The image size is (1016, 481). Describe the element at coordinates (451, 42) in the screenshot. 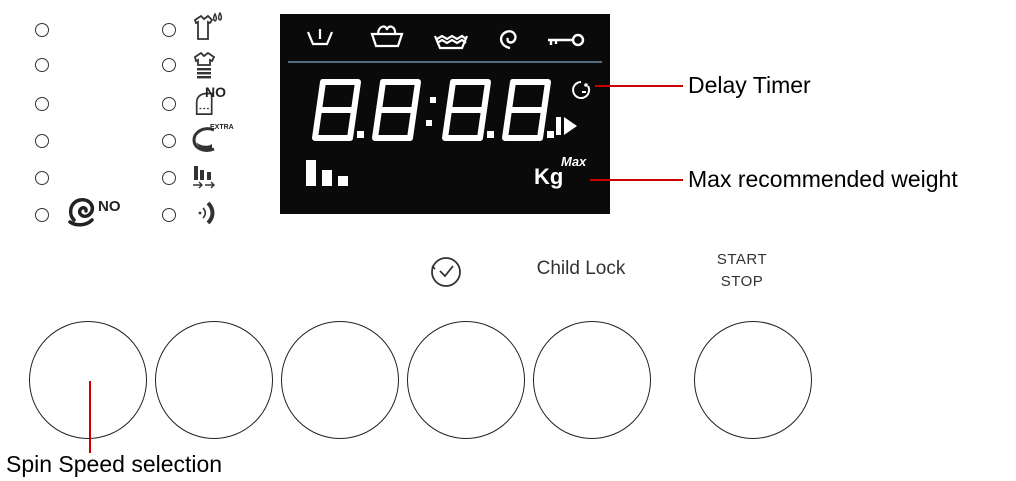

I see `rinse-icon` at that location.